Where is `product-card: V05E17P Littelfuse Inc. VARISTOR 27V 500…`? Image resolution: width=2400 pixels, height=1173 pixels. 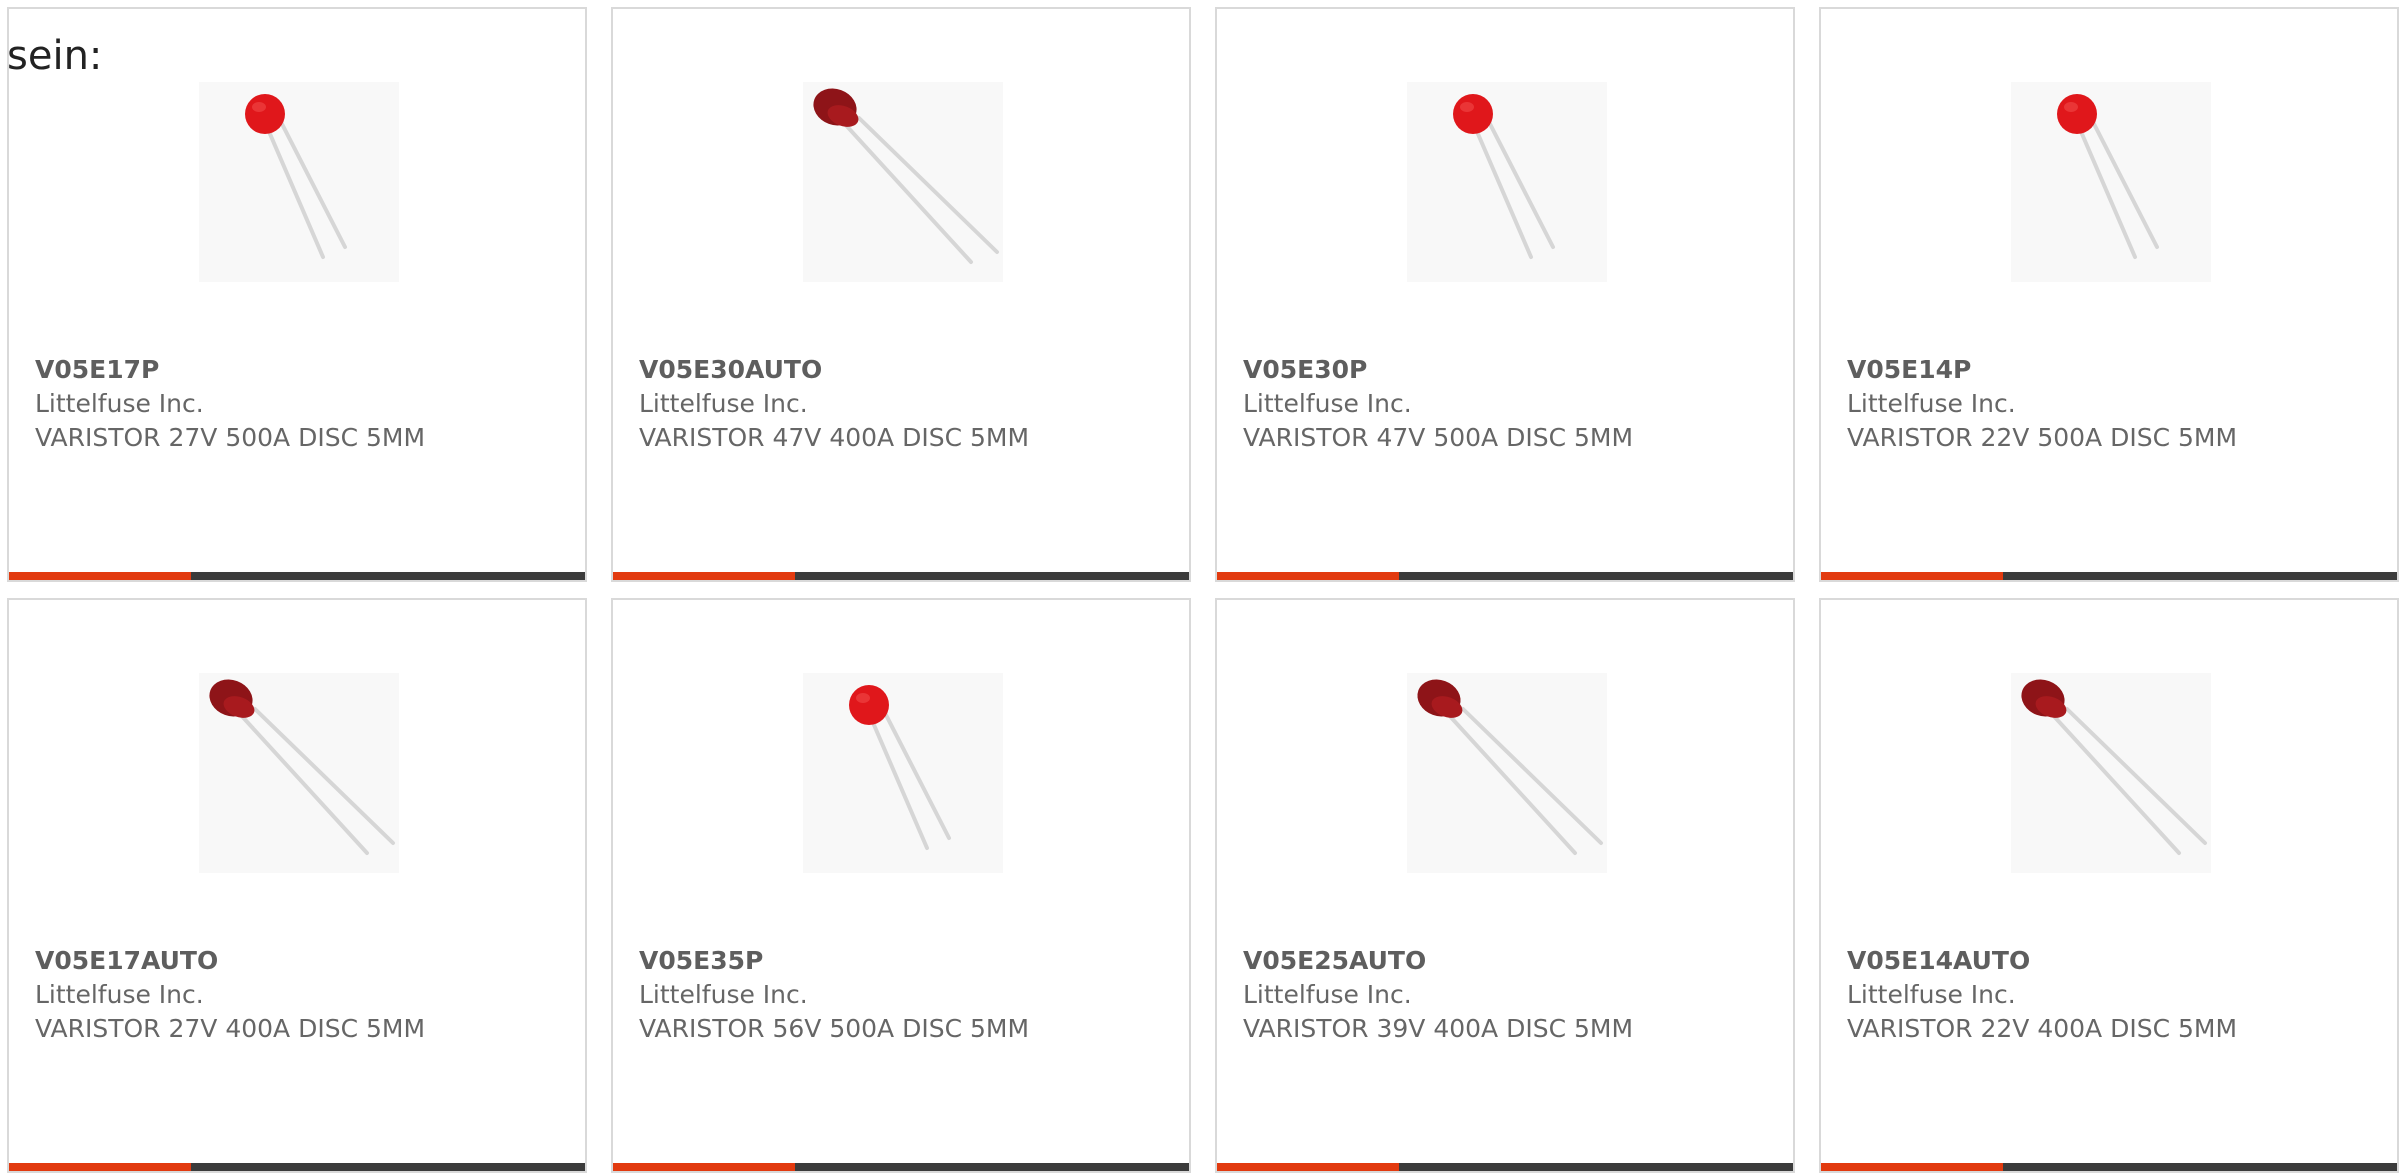 product-card: V05E17P Littelfuse Inc. VARISTOR 27V 500… is located at coordinates (297, 294).